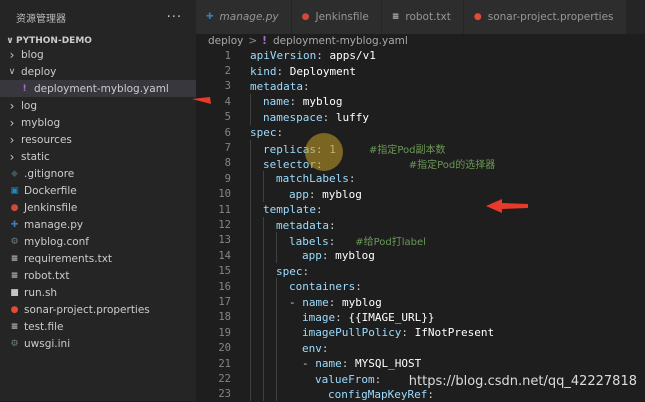  I want to click on line-number: 8, so click(227, 163).